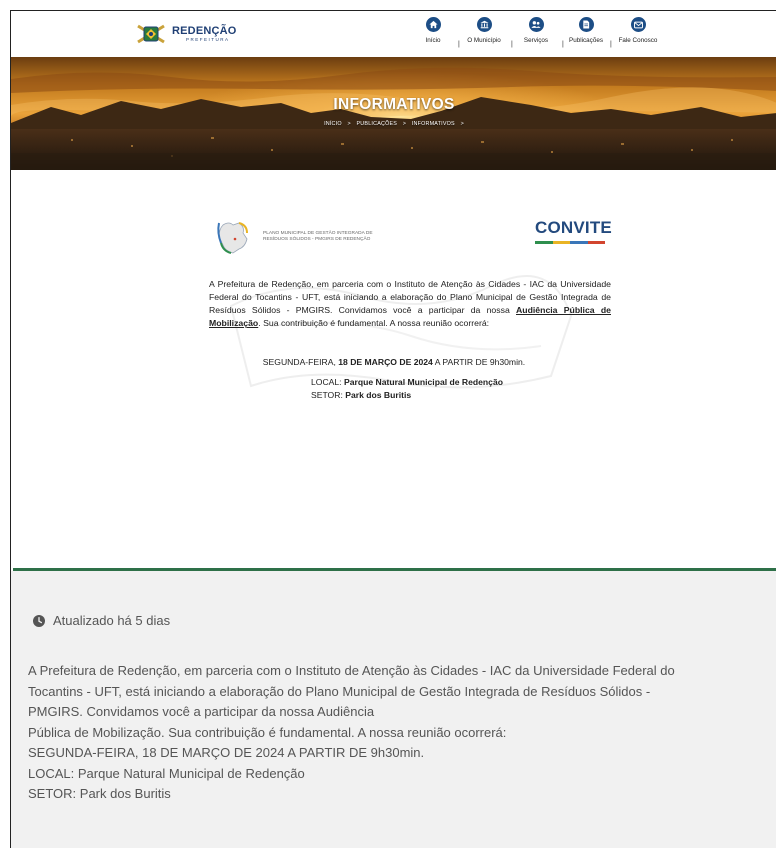  I want to click on breadcrumb-informativos: INFORMATIVOS, so click(433, 124).